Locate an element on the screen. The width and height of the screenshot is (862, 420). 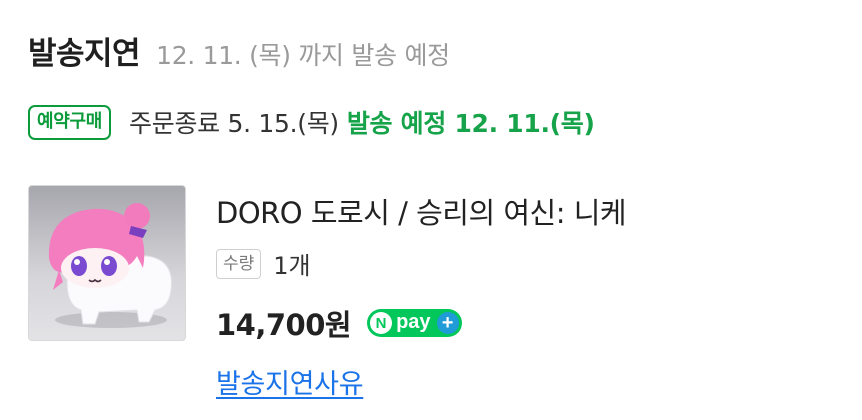
shipping-status-row: 발송지연 12. 11. (목) 까지 발송 예정 is located at coordinates (239, 50).